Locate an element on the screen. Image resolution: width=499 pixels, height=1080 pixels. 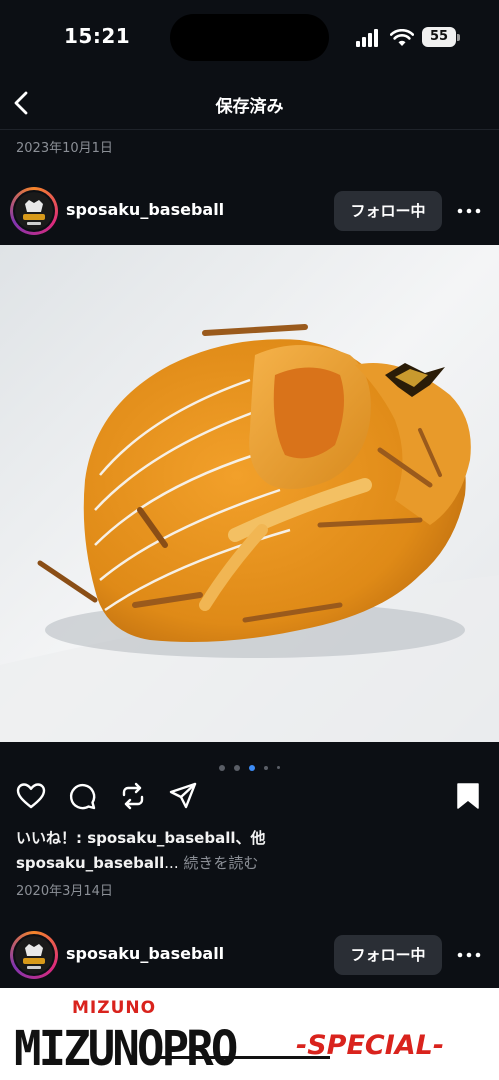
nav-bar: 保存済み is located at coordinates (249, 103).